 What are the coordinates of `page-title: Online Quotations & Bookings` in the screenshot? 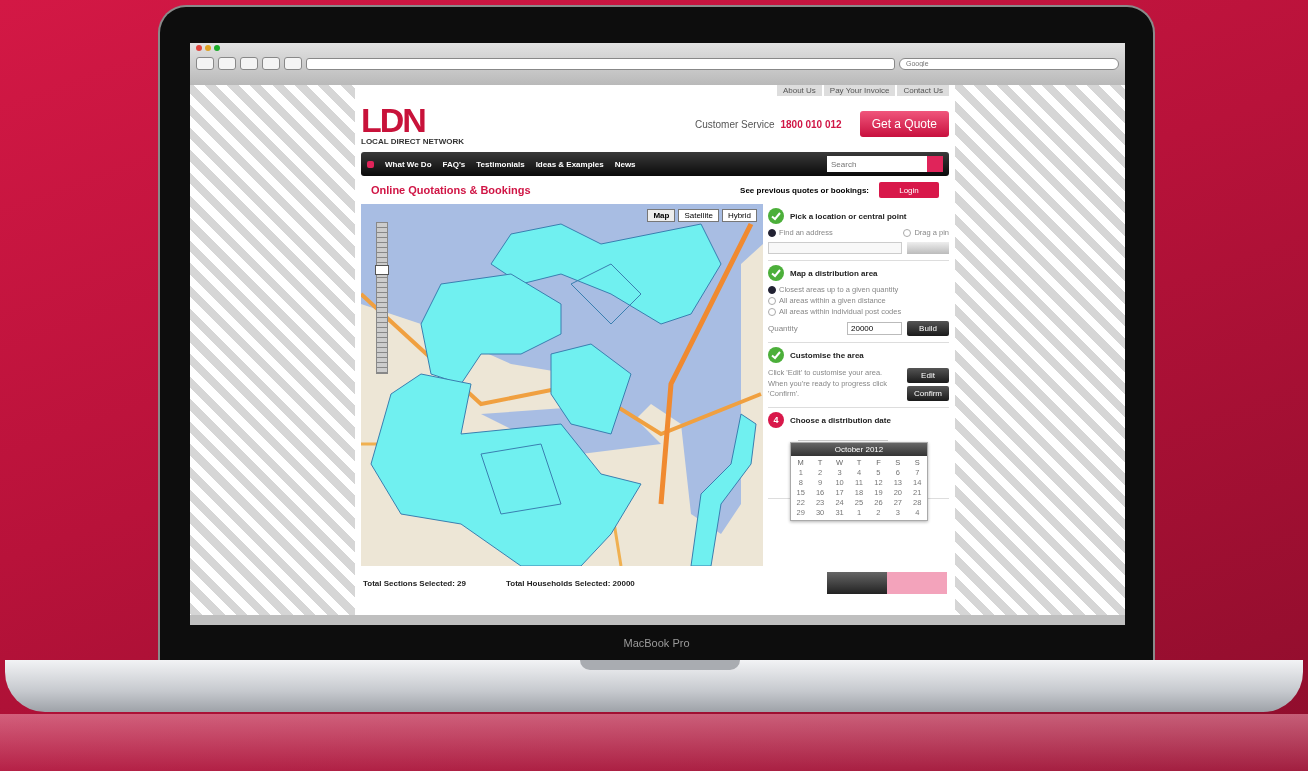 It's located at (451, 190).